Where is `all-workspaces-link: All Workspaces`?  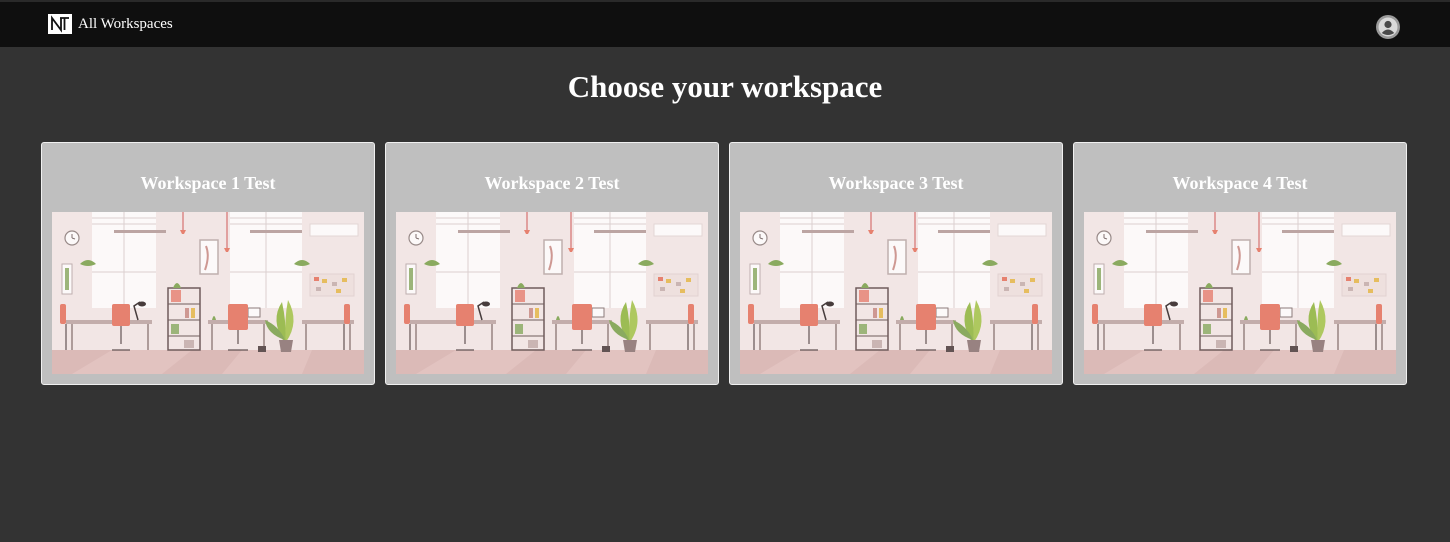 all-workspaces-link: All Workspaces is located at coordinates (110, 24).